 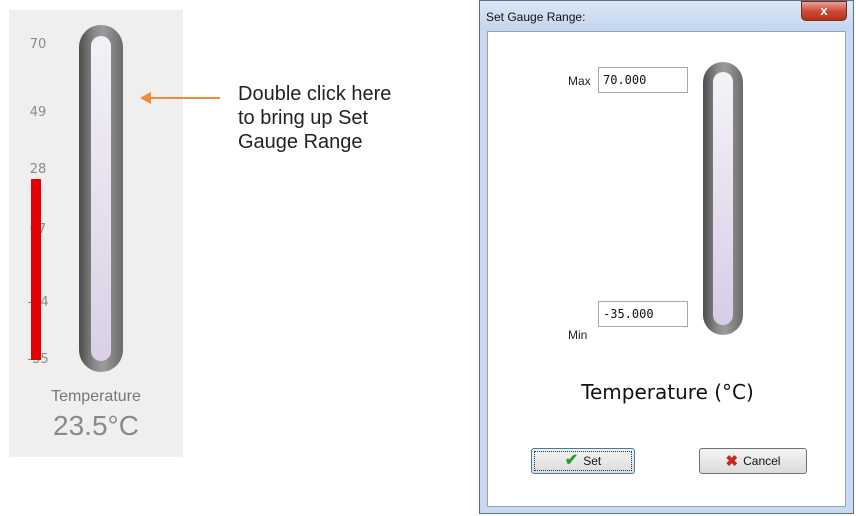 What do you see at coordinates (536, 17) in the screenshot?
I see `dialog-title: Set Gauge Range:` at bounding box center [536, 17].